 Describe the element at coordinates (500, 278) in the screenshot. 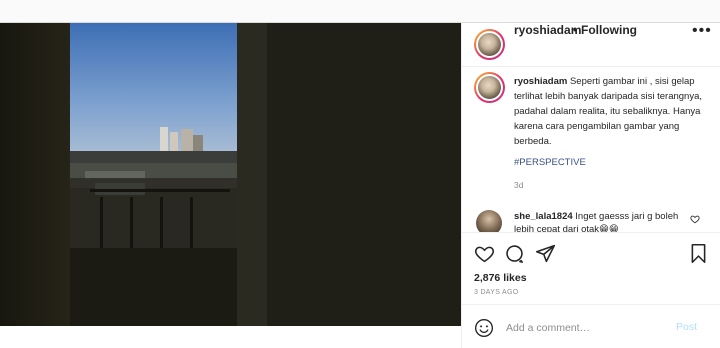

I see `likes-count: 2,876 likes` at that location.